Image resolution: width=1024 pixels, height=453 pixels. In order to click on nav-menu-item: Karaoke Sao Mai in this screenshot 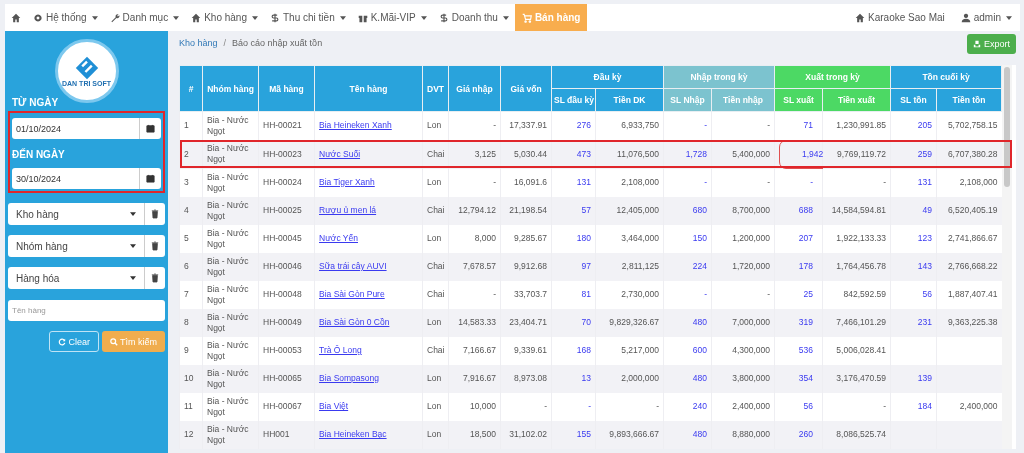, I will do `click(900, 17)`.